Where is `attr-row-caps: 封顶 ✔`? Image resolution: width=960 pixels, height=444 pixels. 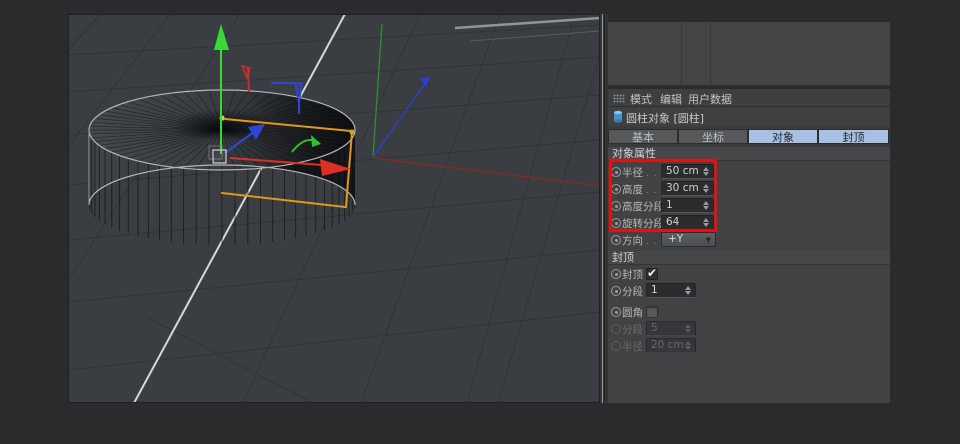 attr-row-caps: 封顶 ✔ is located at coordinates (749, 273).